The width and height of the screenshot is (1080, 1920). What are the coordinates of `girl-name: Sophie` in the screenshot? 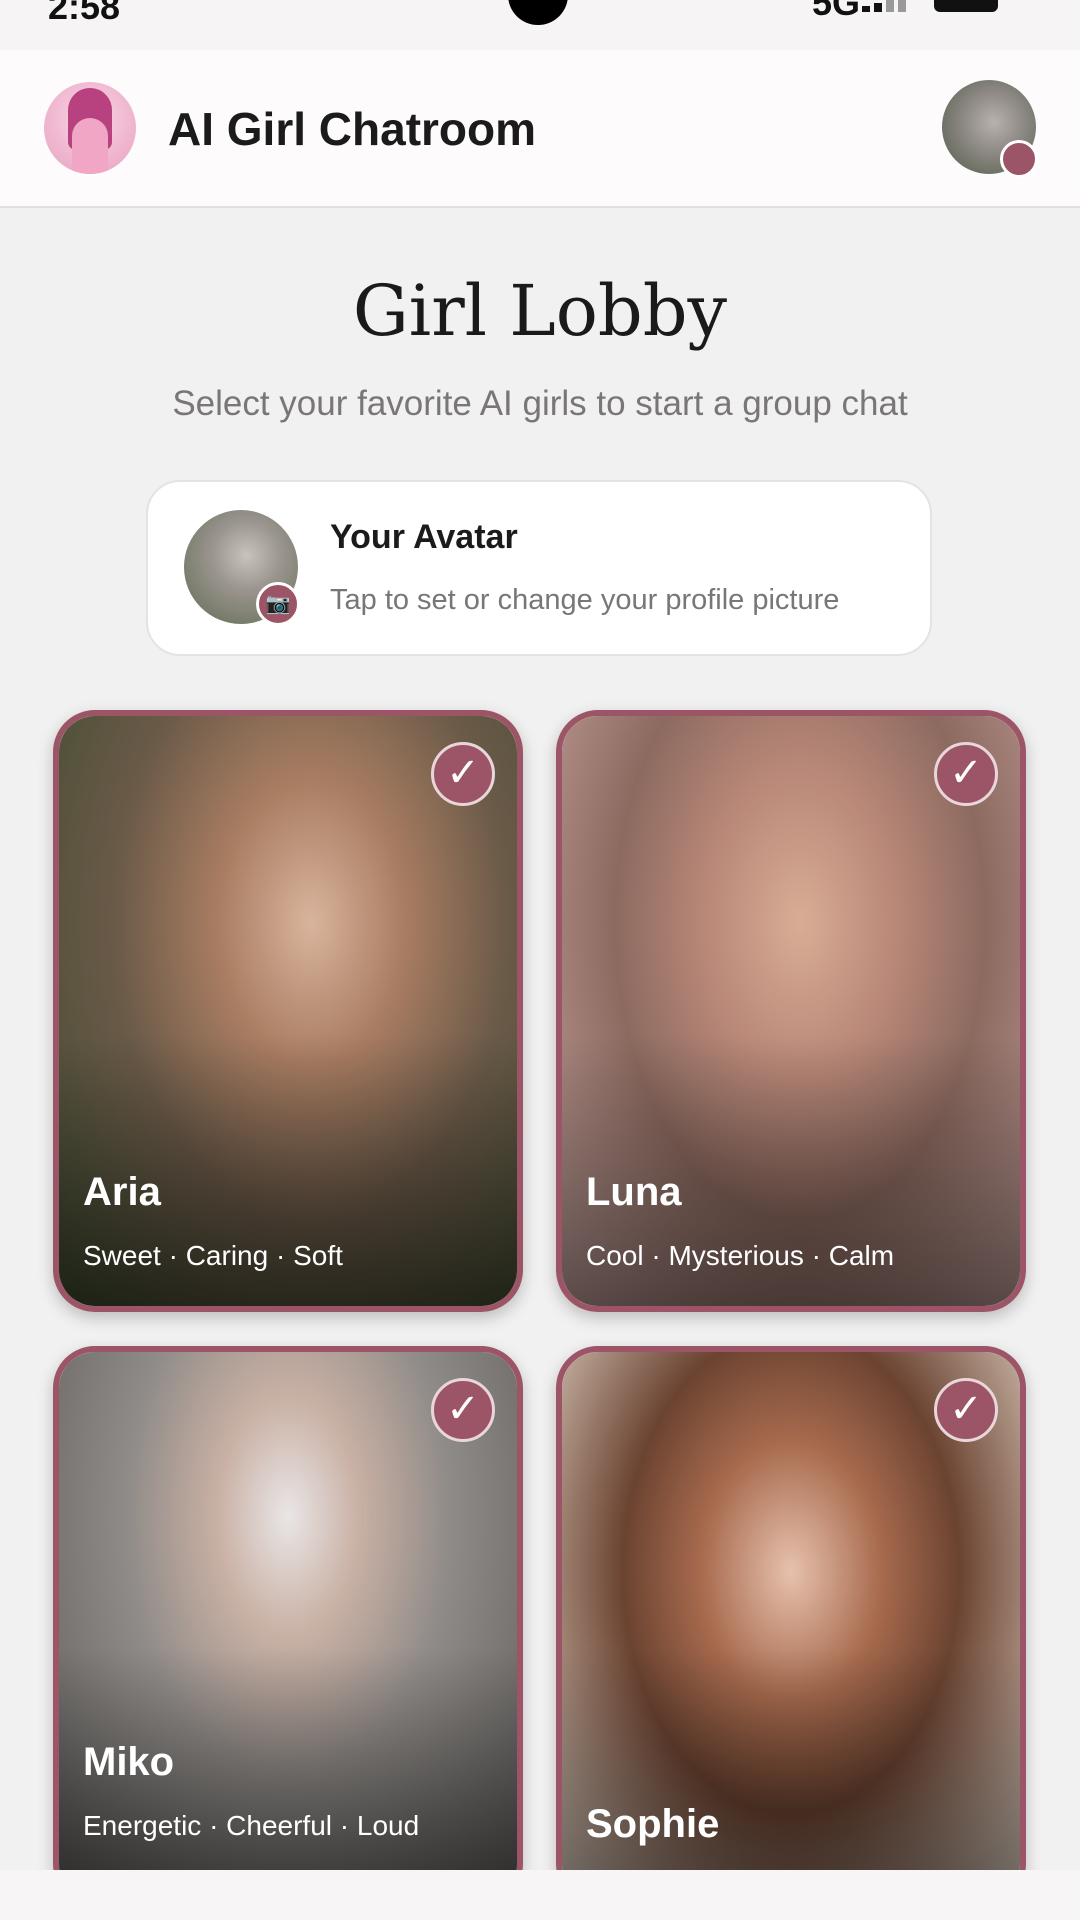 It's located at (653, 1824).